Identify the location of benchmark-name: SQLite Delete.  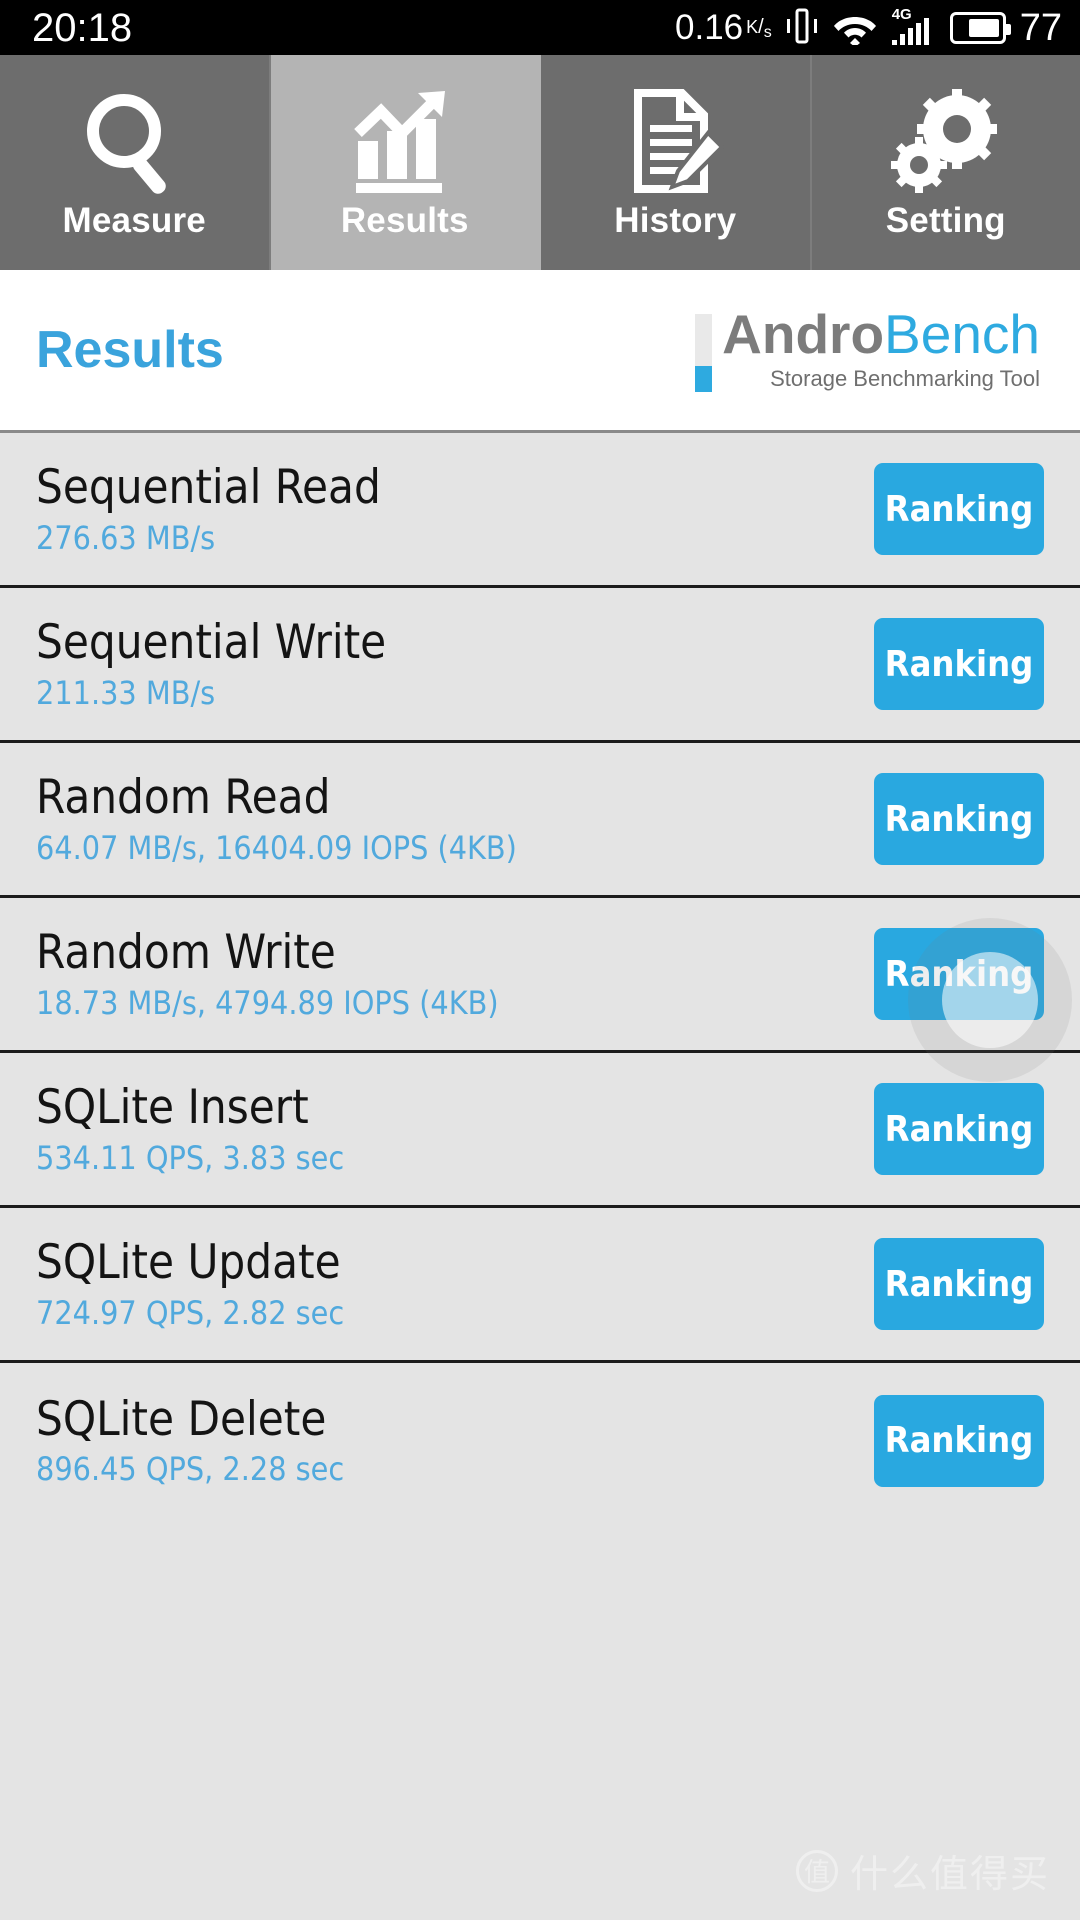
(181, 1419).